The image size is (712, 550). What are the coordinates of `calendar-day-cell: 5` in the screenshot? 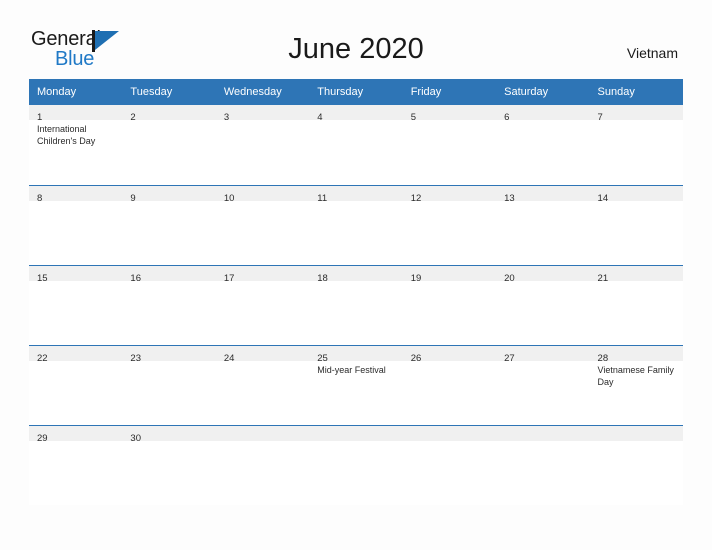 It's located at (449, 145).